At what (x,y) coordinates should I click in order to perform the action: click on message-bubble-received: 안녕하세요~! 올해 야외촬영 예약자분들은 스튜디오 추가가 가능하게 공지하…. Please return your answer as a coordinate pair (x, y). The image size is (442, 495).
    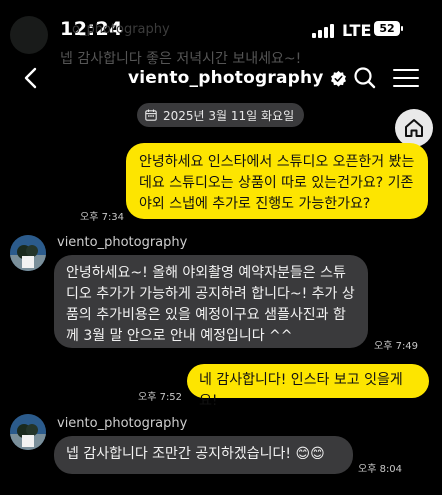
    Looking at the image, I should click on (211, 301).